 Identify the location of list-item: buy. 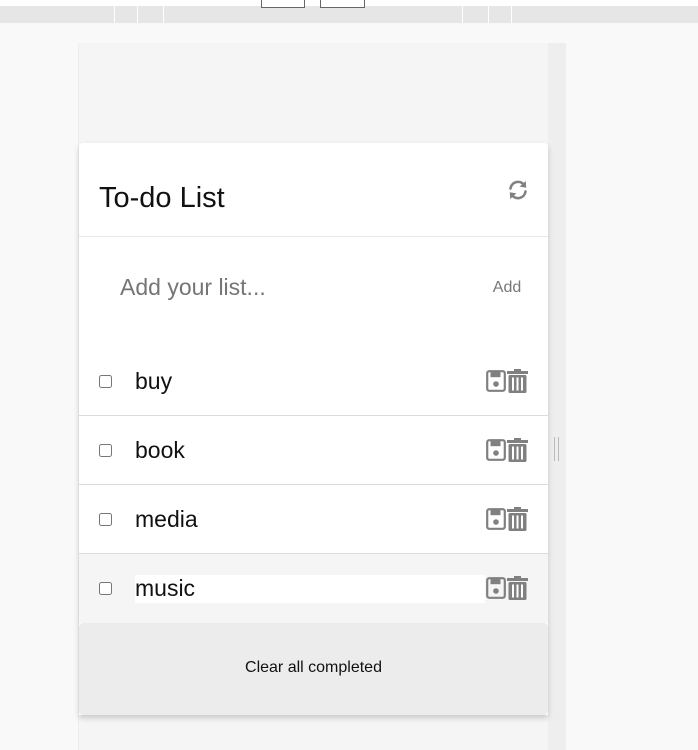
(313, 381).